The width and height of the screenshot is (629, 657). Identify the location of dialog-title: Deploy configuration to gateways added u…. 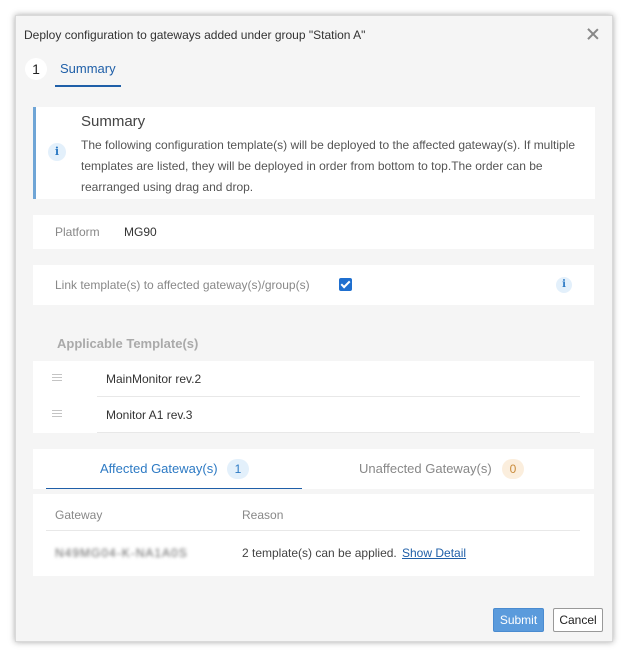
(195, 35).